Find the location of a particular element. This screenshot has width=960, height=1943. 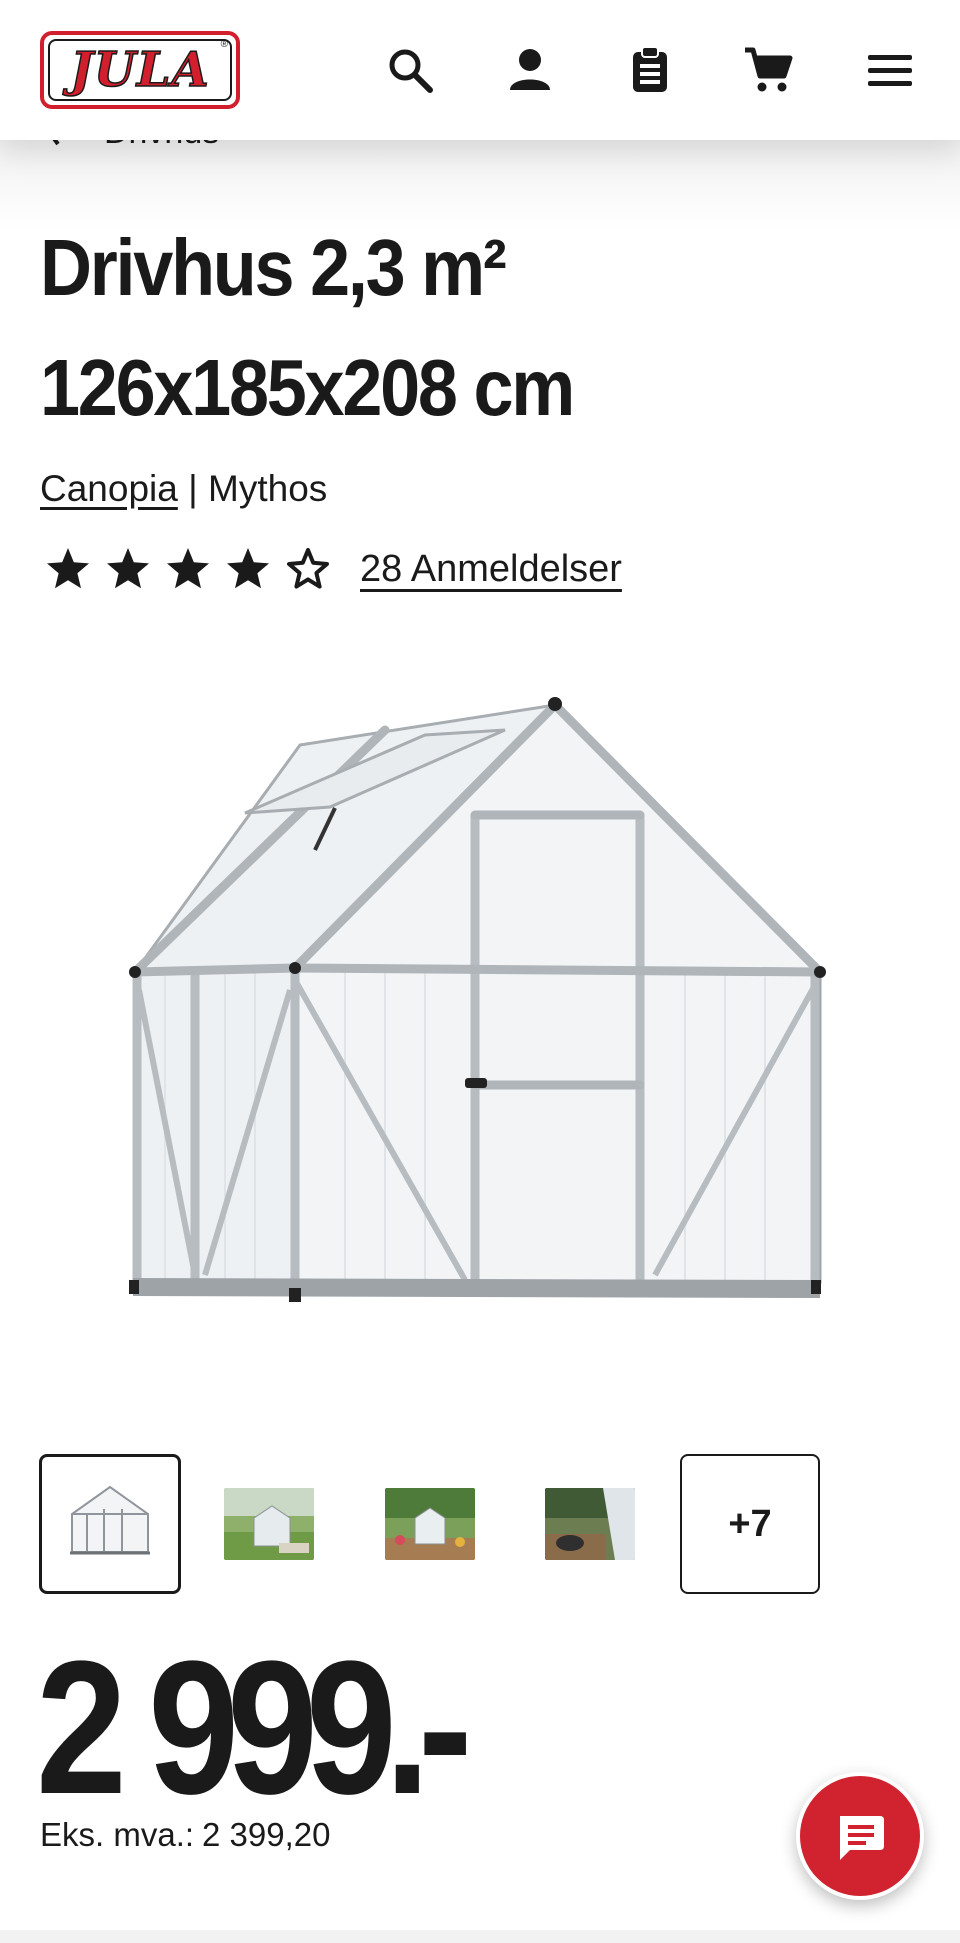

greenhouse-thumbnail-image is located at coordinates (110, 1520).